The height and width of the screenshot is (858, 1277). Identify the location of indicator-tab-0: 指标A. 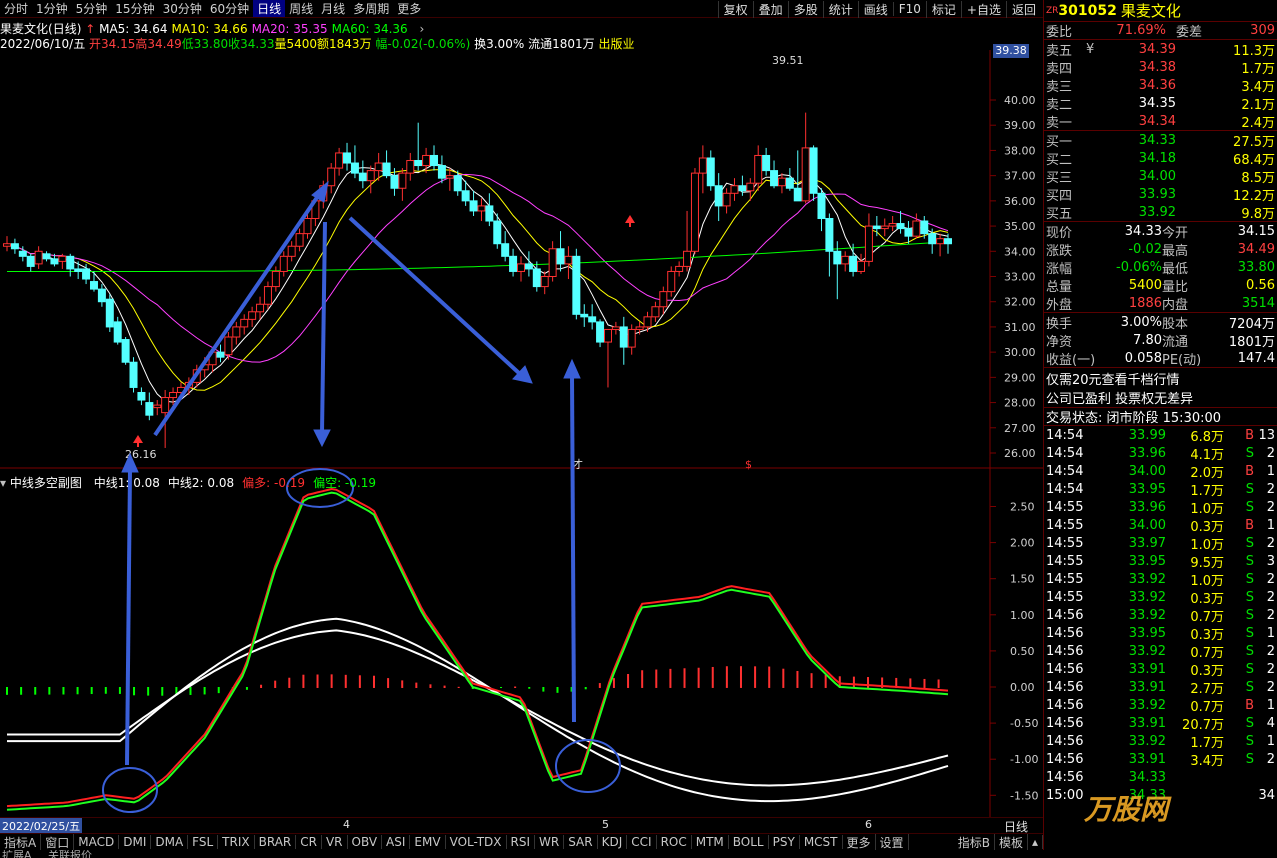
(21, 842).